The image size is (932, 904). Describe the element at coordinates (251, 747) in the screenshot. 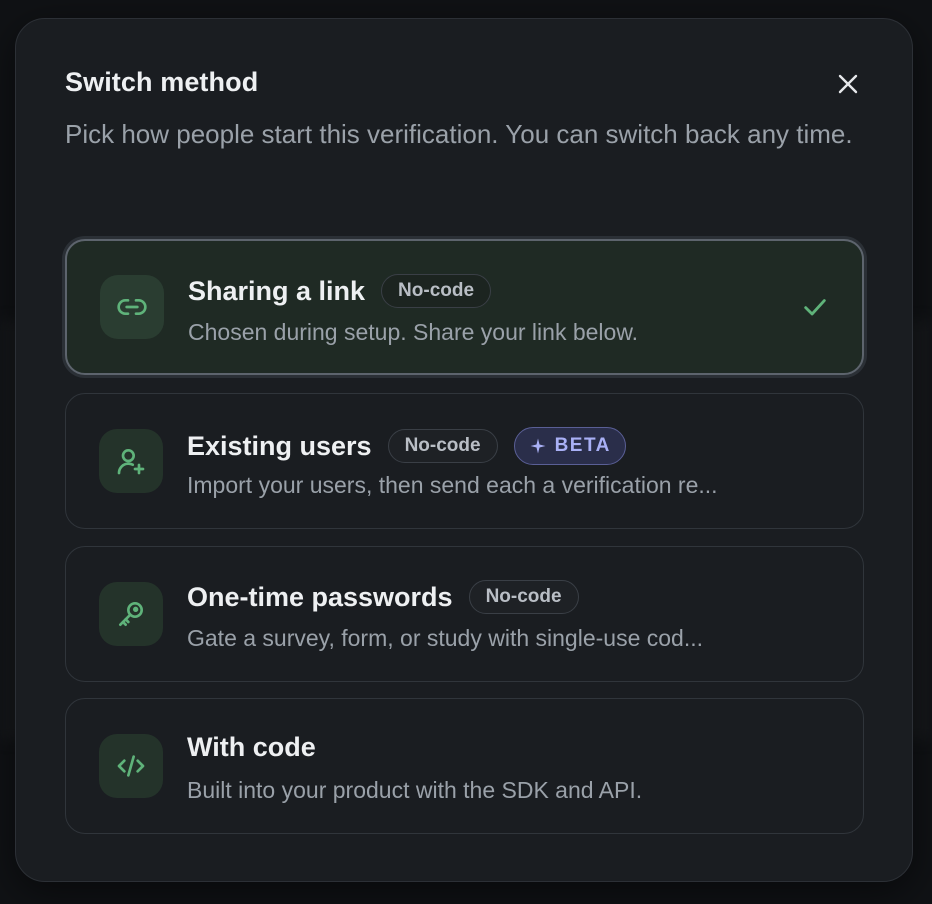

I see `option-title: With code` at that location.